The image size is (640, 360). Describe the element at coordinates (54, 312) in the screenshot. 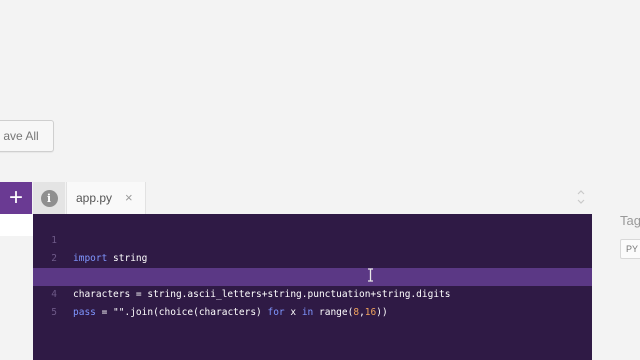

I see `line-number: 5` at that location.